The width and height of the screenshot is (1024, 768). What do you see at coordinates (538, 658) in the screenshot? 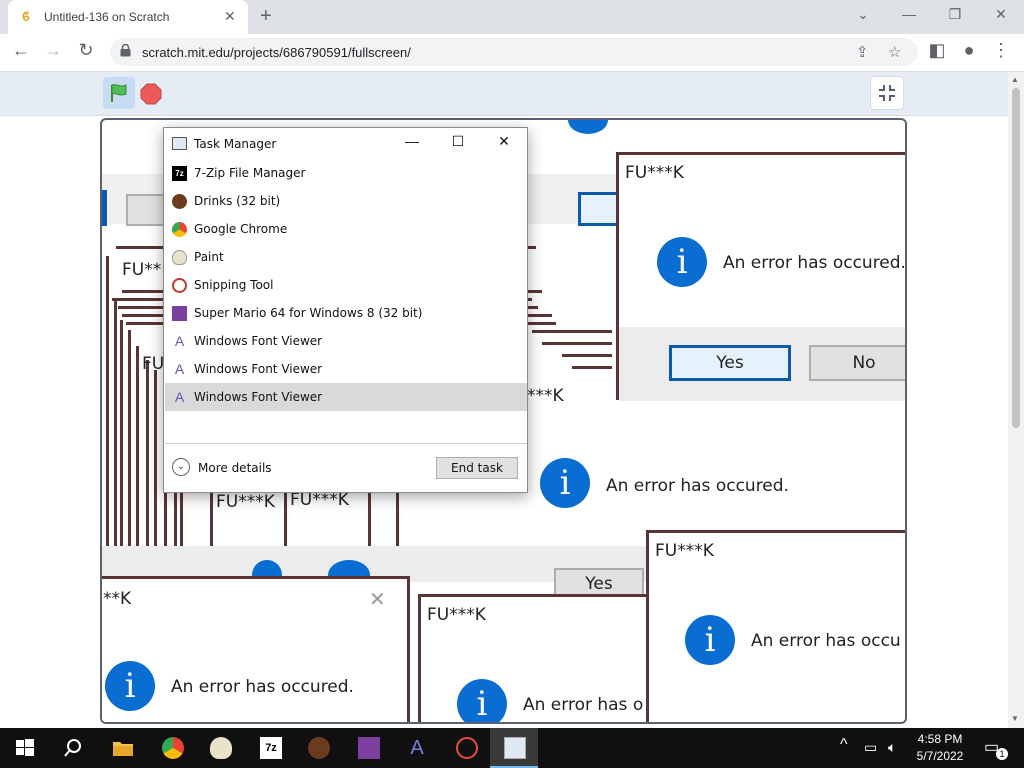
I see `error-dialog: FU***K i An error has o` at bounding box center [538, 658].